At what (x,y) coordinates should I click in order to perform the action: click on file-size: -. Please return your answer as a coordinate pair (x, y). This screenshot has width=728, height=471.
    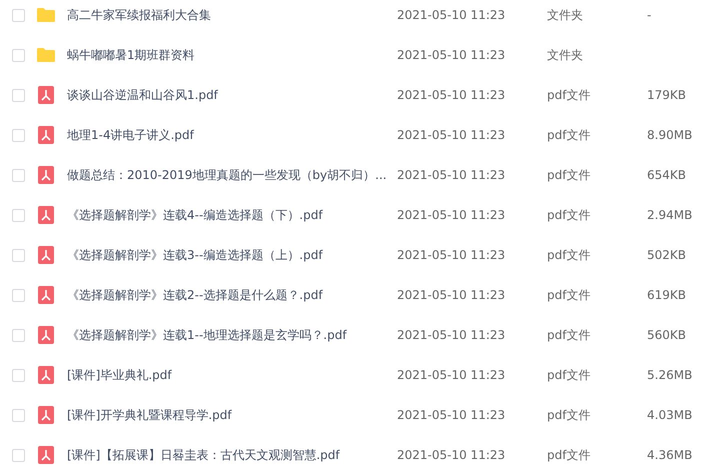
    Looking at the image, I should click on (649, 15).